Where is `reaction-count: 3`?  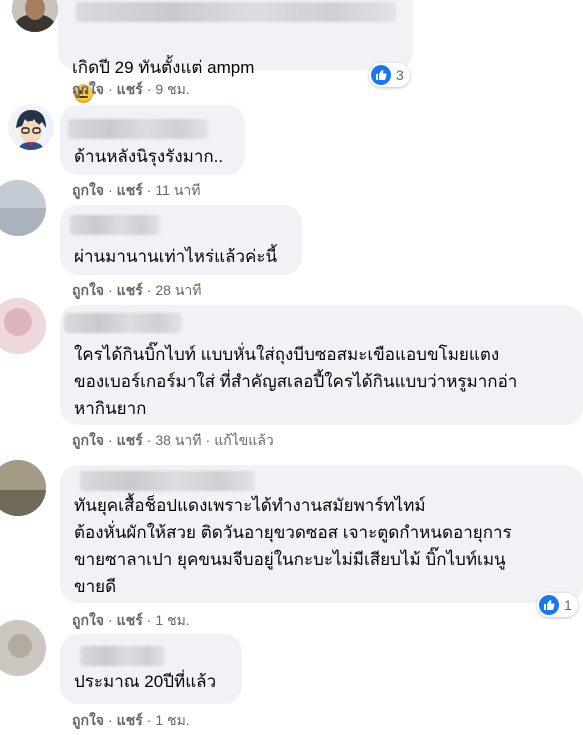 reaction-count: 3 is located at coordinates (389, 75).